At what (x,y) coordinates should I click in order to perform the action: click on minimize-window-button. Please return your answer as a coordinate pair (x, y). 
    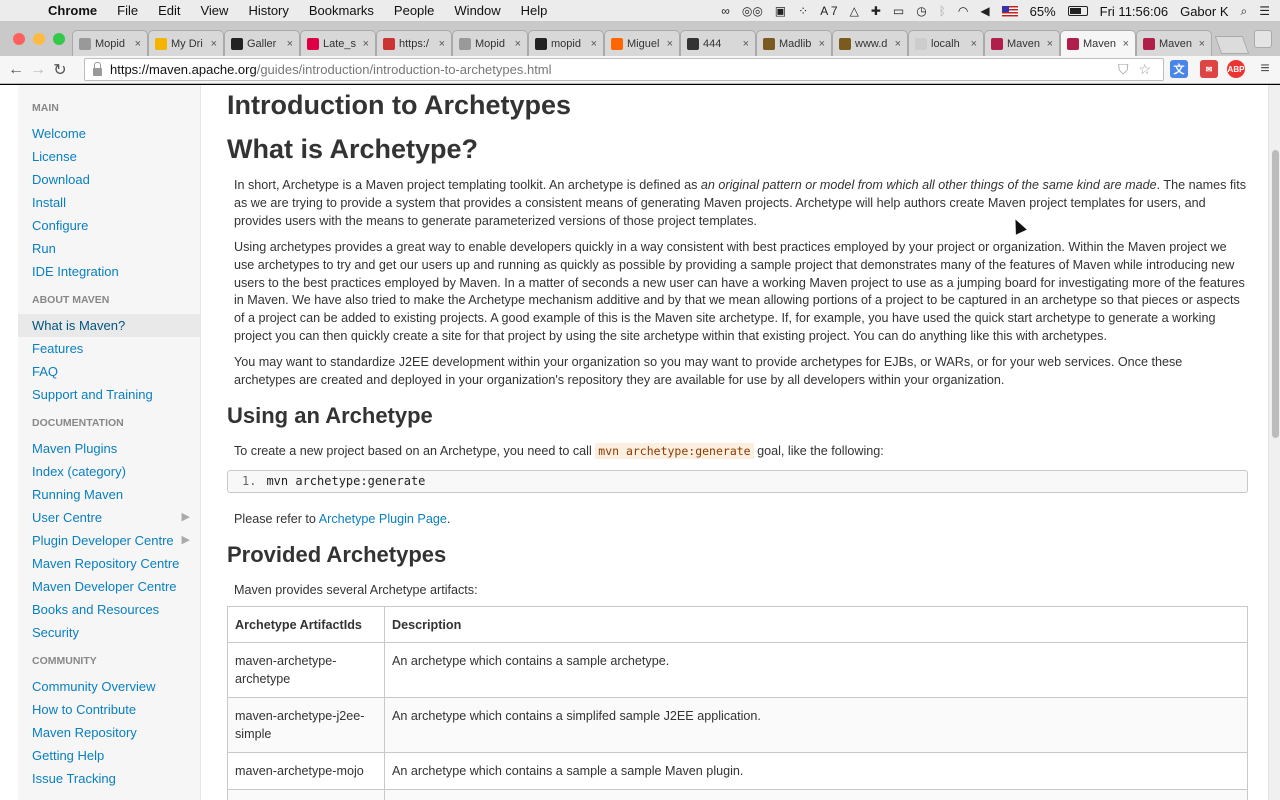
    Looking at the image, I should click on (39, 39).